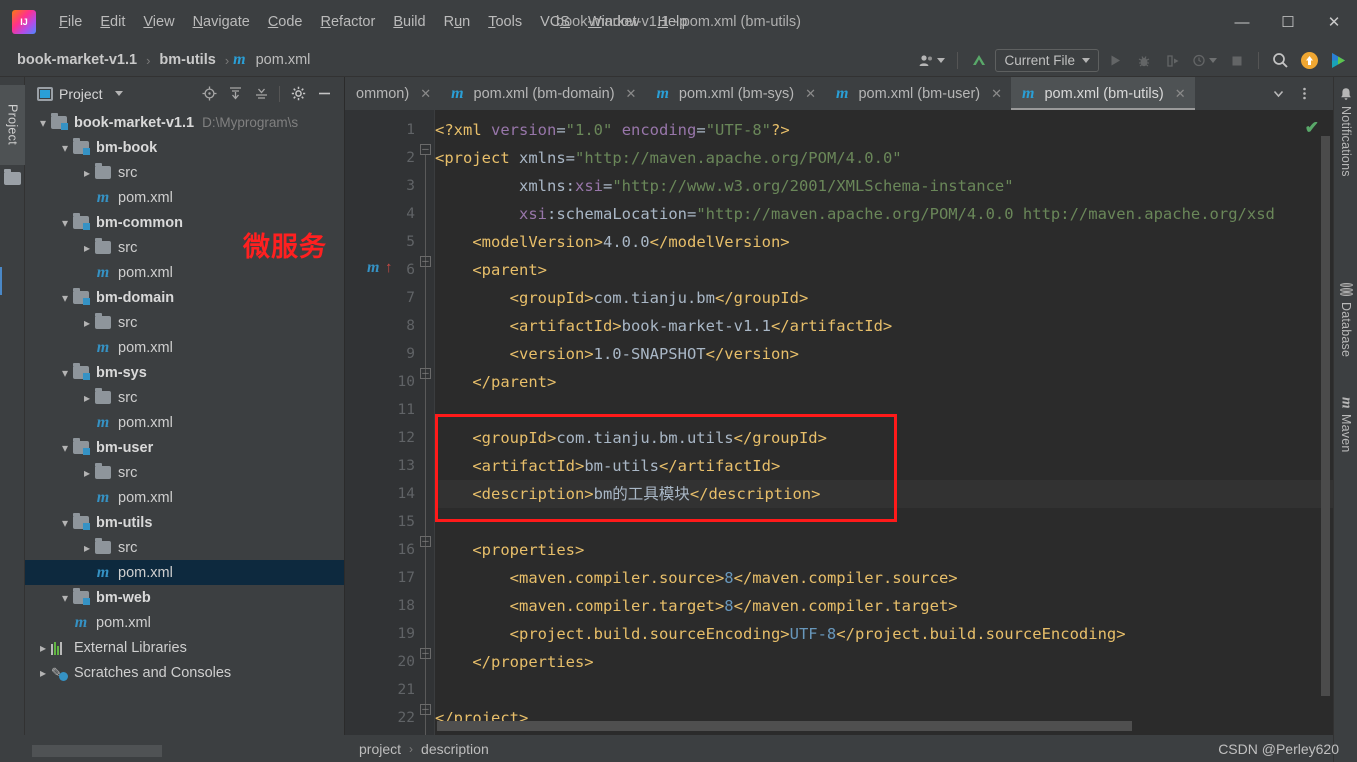 The width and height of the screenshot is (1357, 762). What do you see at coordinates (1047, 60) in the screenshot?
I see `run-configuration-selector: Current File` at bounding box center [1047, 60].